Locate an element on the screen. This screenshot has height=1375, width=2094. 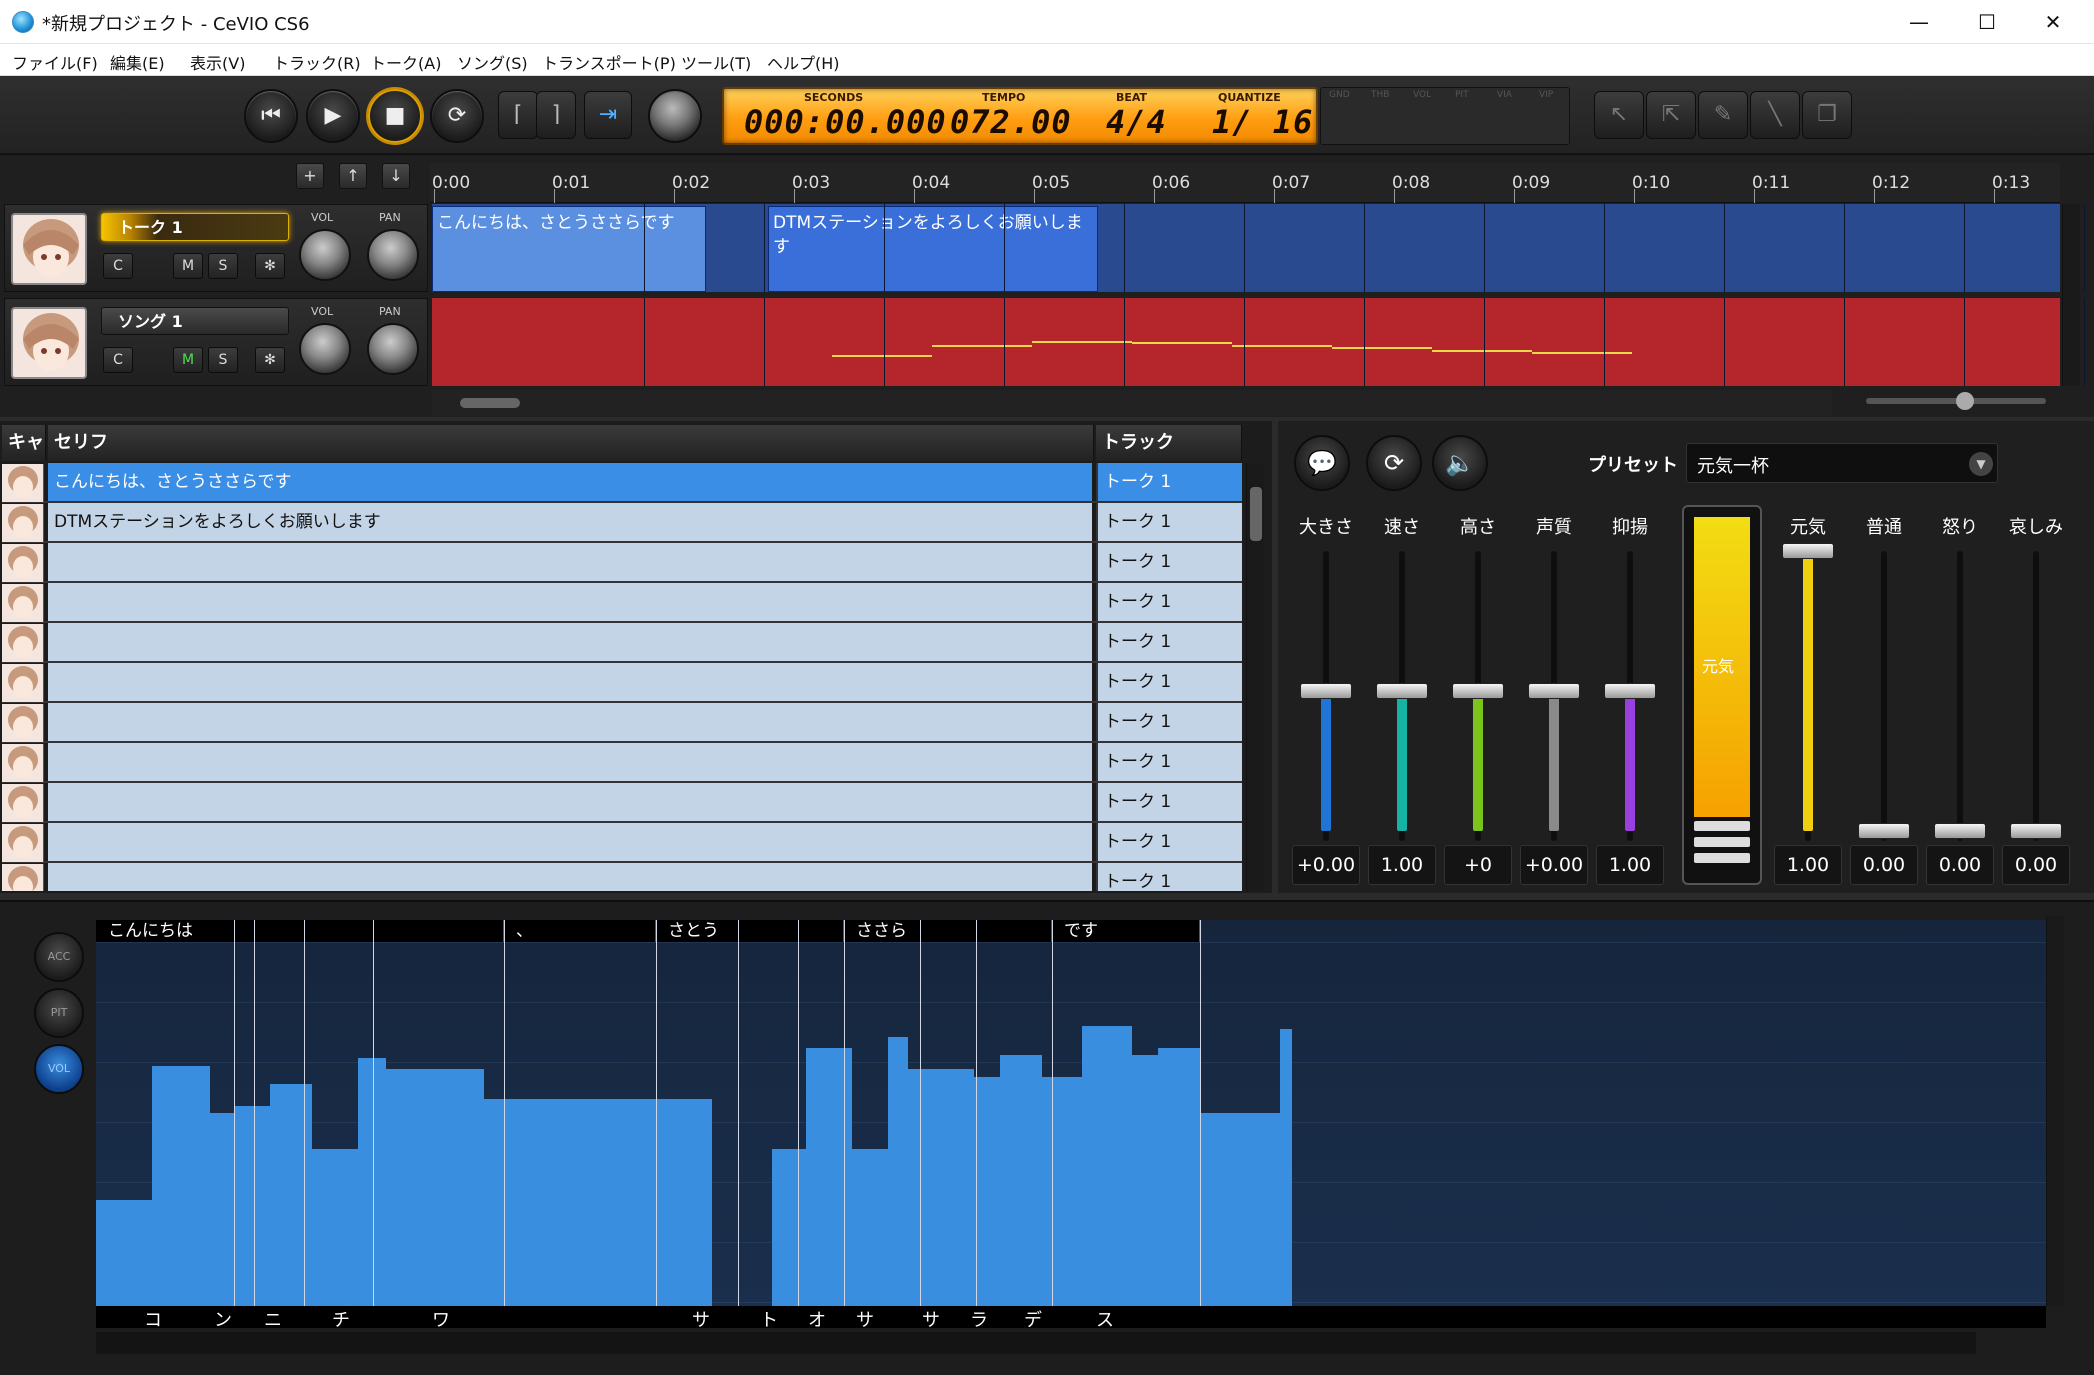
track-name: ソング 1 is located at coordinates (195, 321).